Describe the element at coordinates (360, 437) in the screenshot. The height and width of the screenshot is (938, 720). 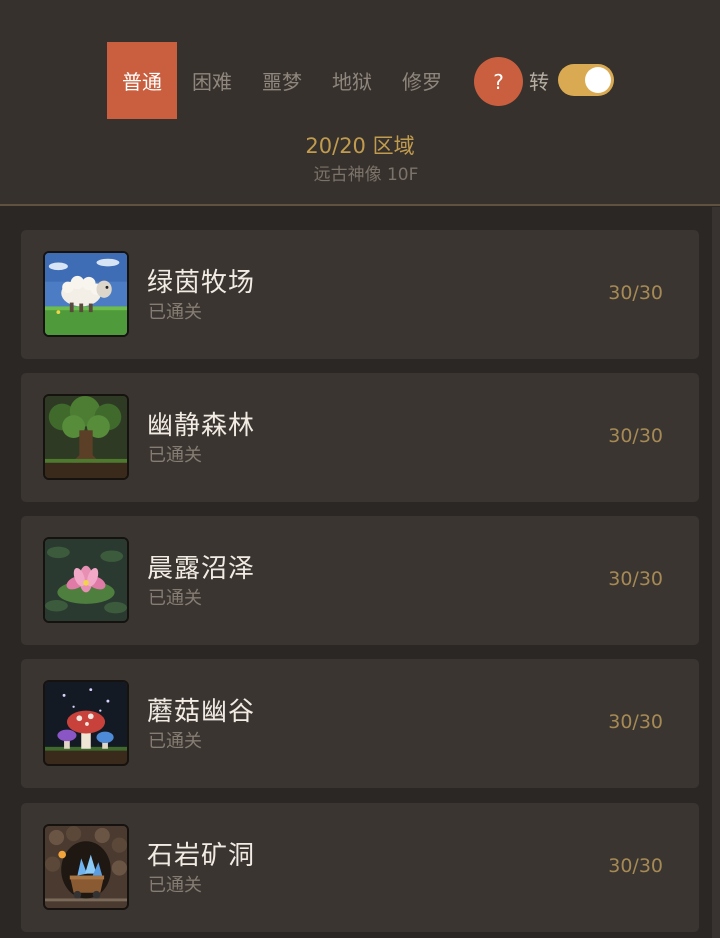
I see `region-card: 幽静森林 已通关 30/30` at that location.